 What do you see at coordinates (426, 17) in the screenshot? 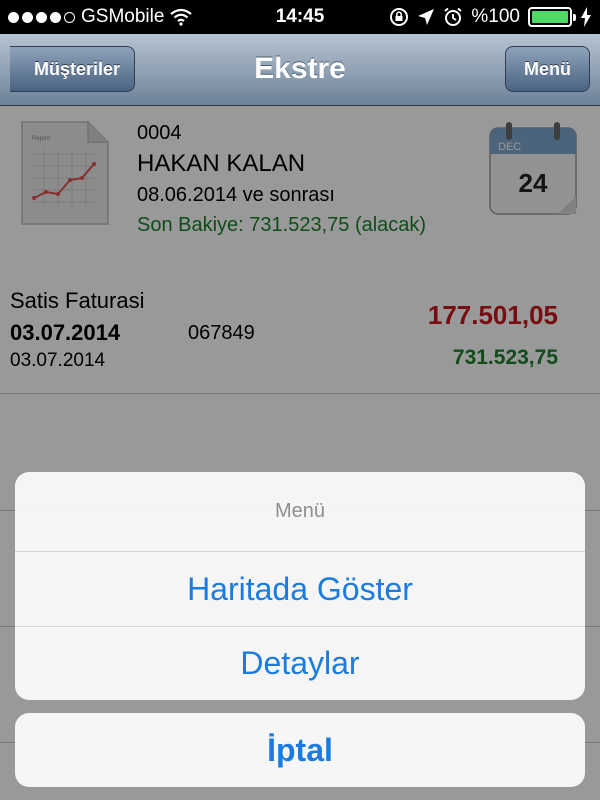
I see `location-icon` at bounding box center [426, 17].